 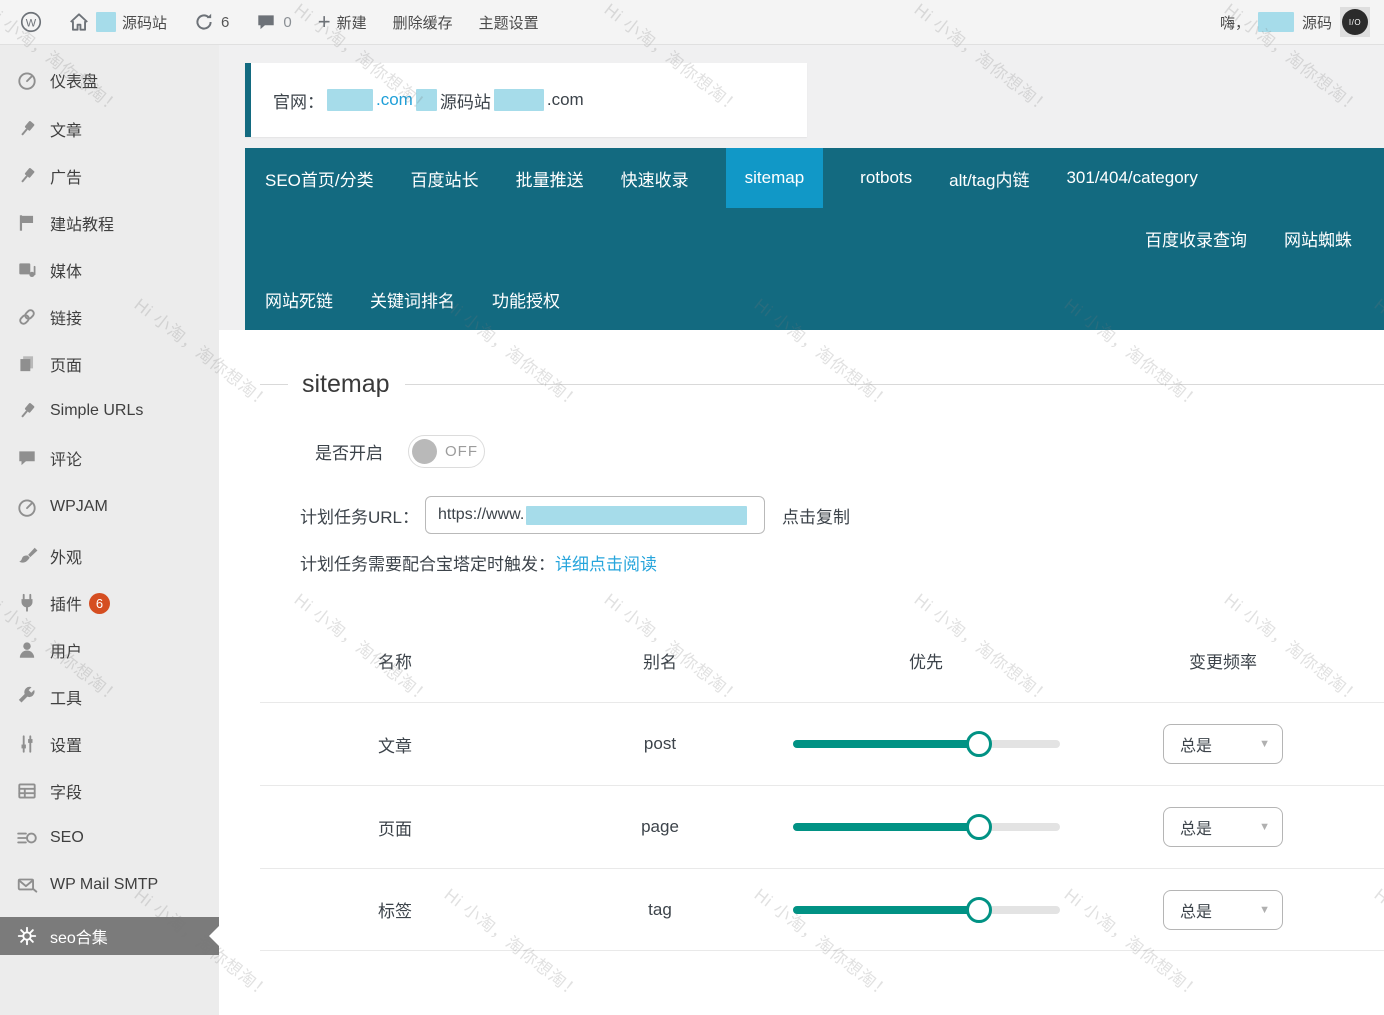 What do you see at coordinates (109, 364) in the screenshot?
I see `sidebar-item-pages: 页面` at bounding box center [109, 364].